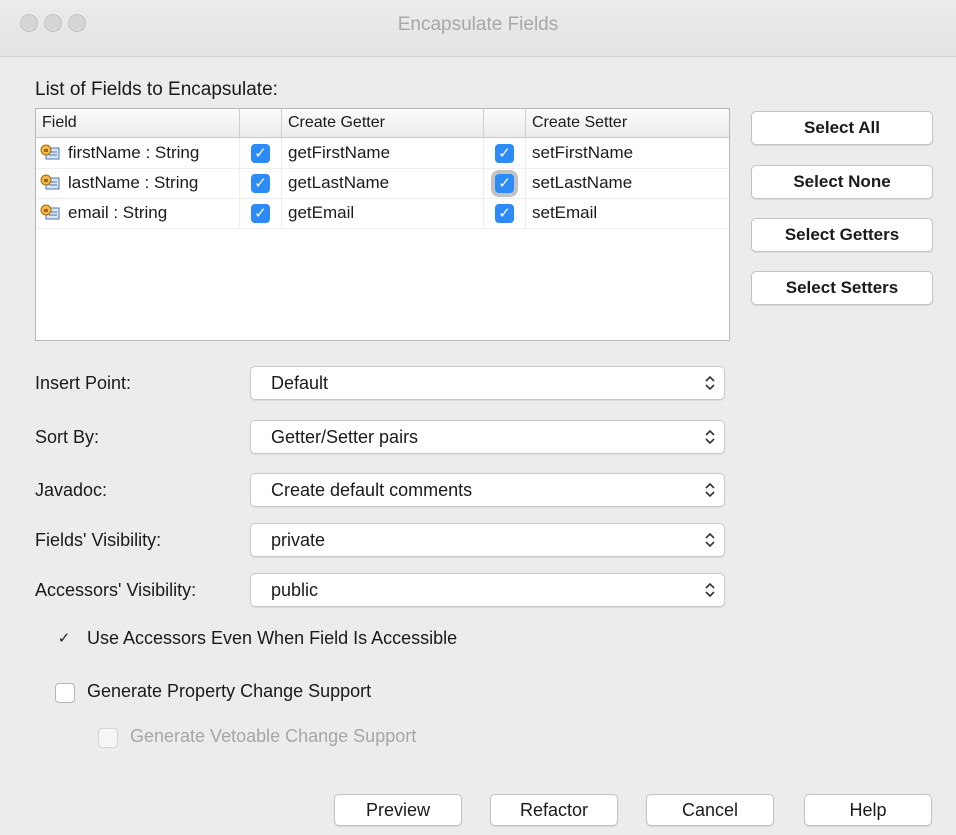 This screenshot has width=956, height=835. What do you see at coordinates (108, 738) in the screenshot?
I see `vetoable-change-checkbox` at bounding box center [108, 738].